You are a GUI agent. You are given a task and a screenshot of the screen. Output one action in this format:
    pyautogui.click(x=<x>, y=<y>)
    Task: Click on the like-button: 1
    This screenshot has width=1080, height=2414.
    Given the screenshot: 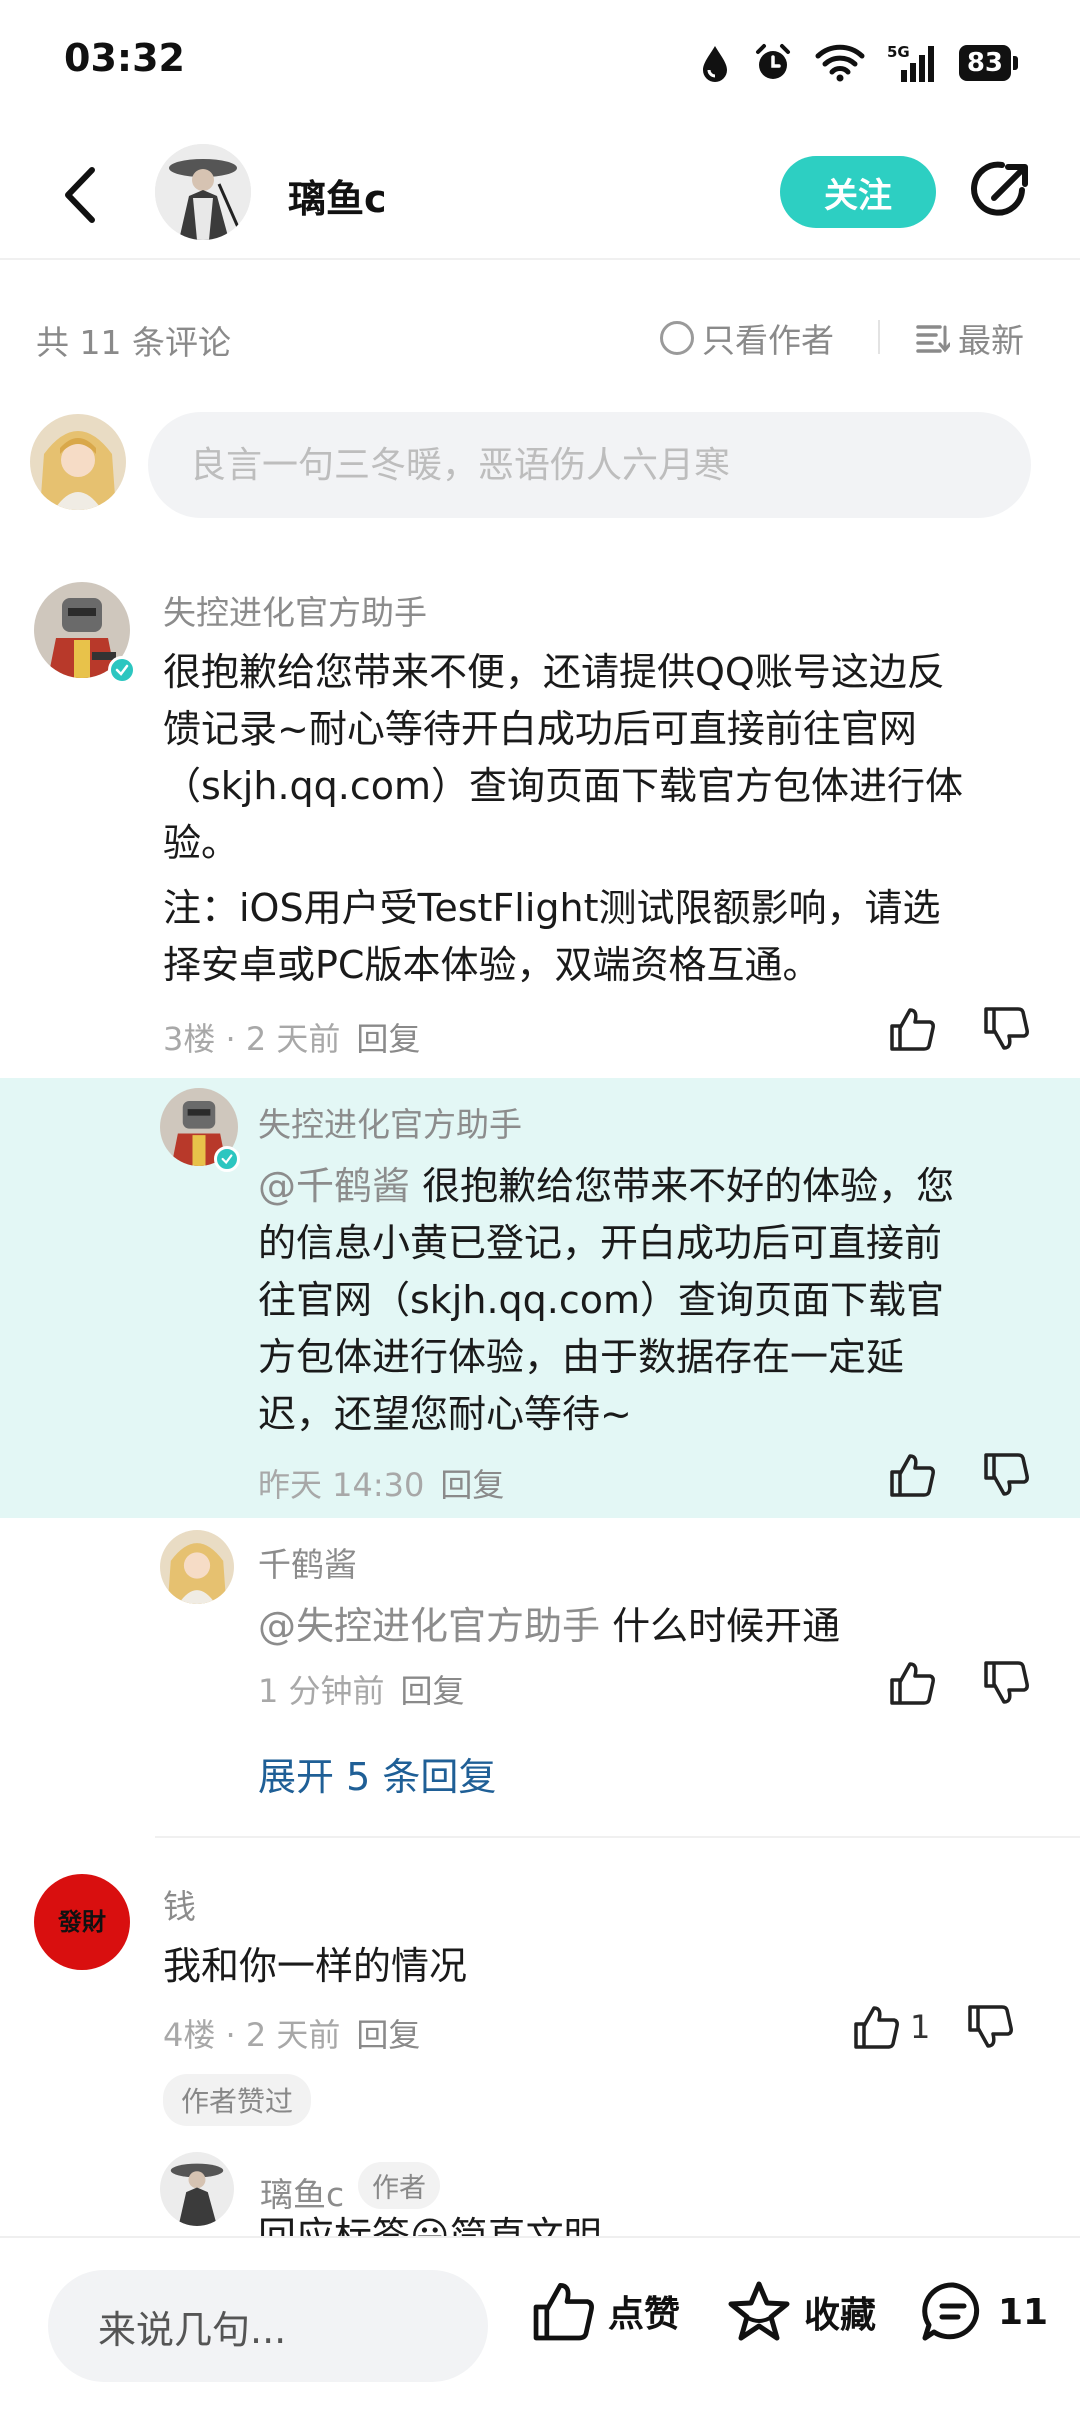 What is the action you would take?
    pyautogui.click(x=891, y=2027)
    